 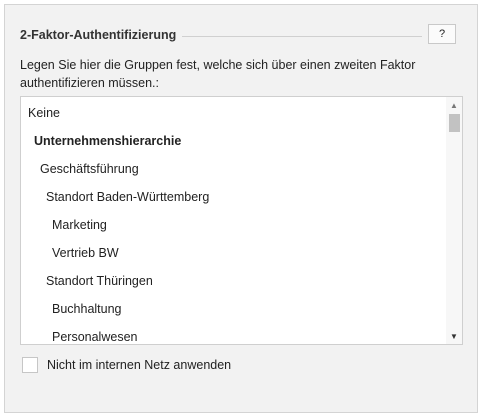 What do you see at coordinates (454, 220) in the screenshot?
I see `vertical-scrollbar: ▲ ▼` at bounding box center [454, 220].